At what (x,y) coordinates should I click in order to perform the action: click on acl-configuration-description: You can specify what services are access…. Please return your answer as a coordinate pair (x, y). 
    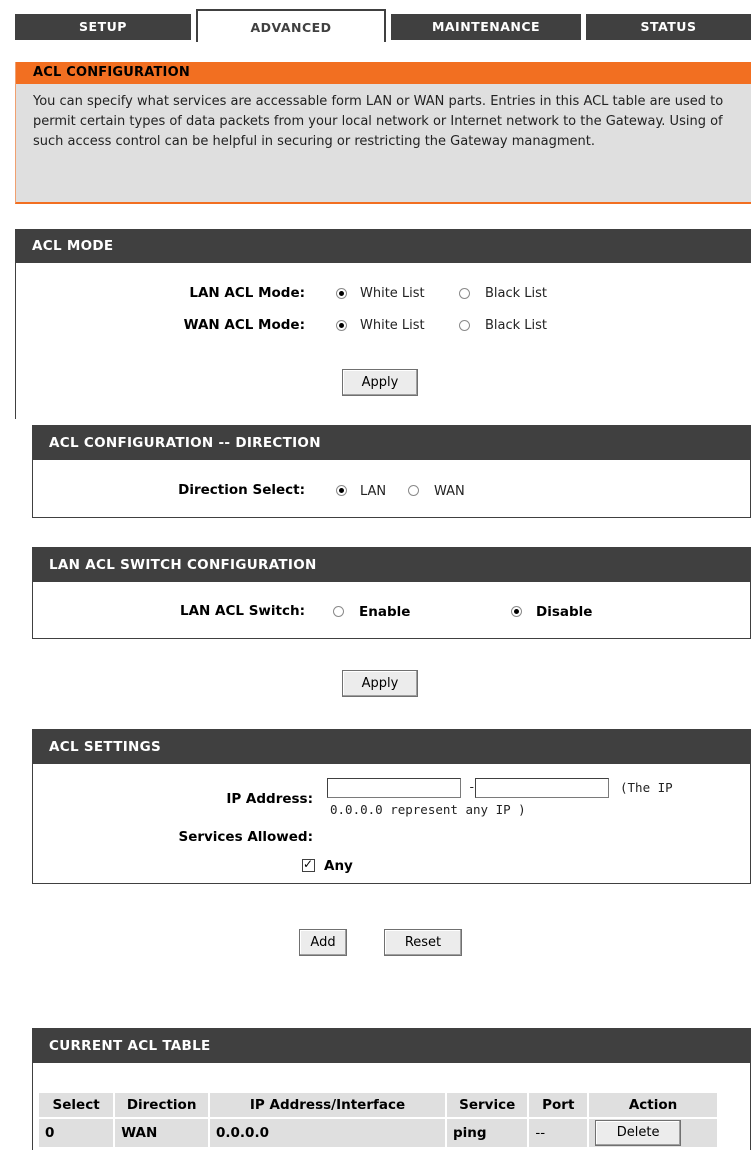
    Looking at the image, I should click on (378, 121).